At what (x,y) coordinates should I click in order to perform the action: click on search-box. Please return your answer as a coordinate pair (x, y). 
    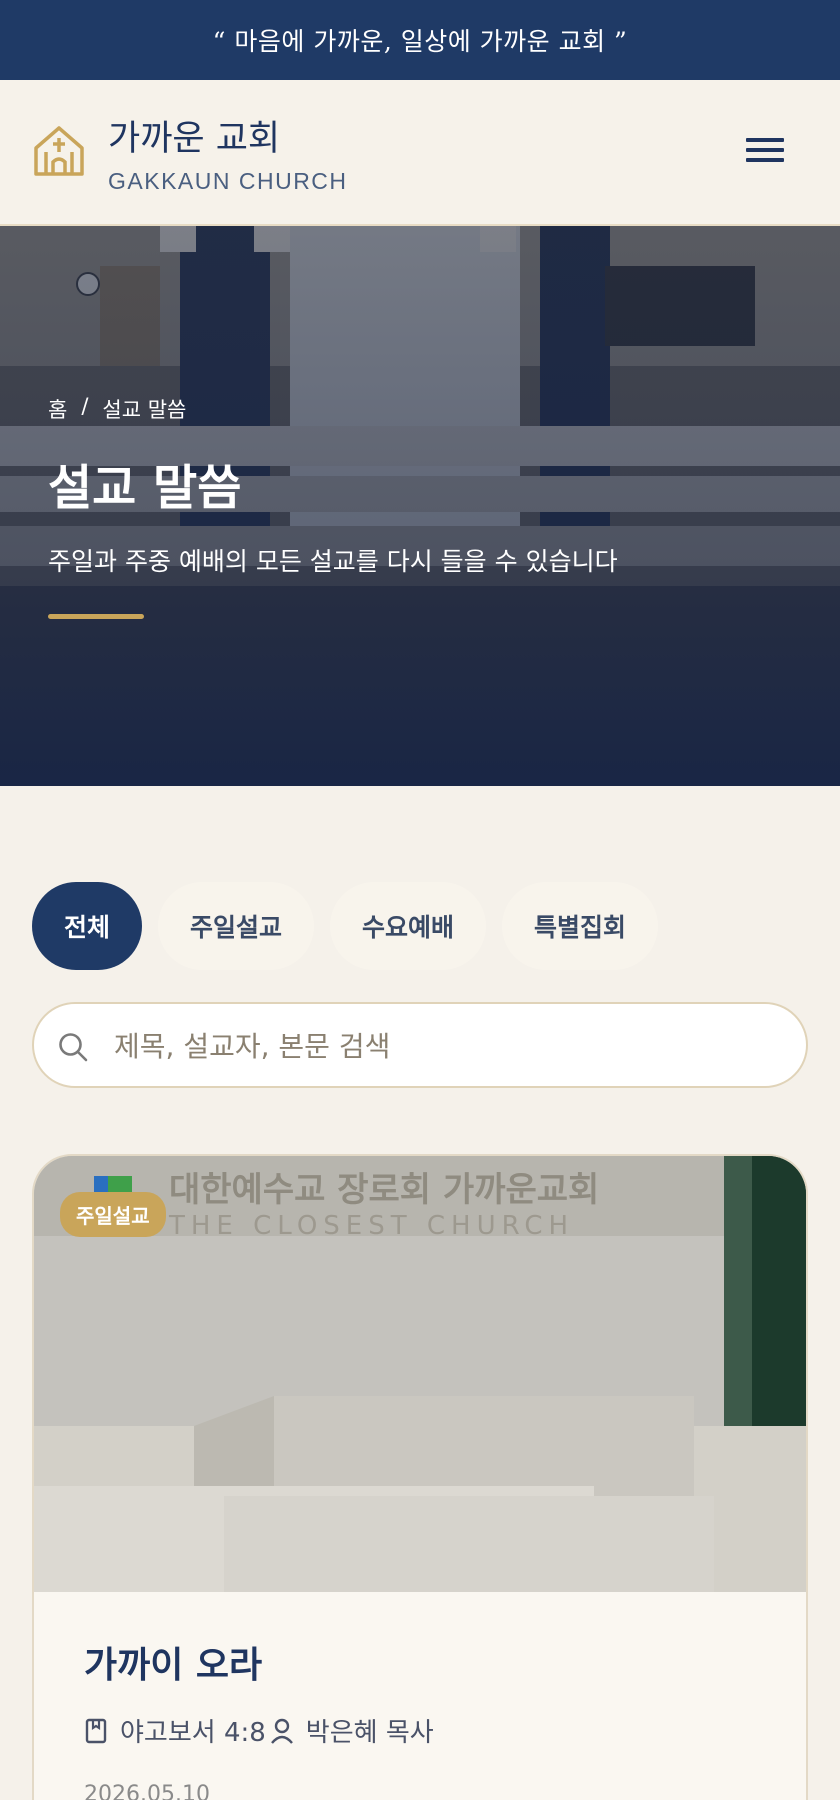
    Looking at the image, I should click on (420, 1045).